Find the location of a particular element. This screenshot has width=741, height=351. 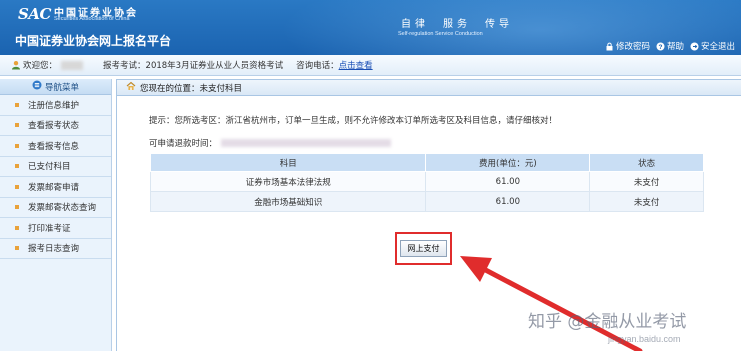

sidebar-item-label: 查看报考信息 is located at coordinates (54, 146).